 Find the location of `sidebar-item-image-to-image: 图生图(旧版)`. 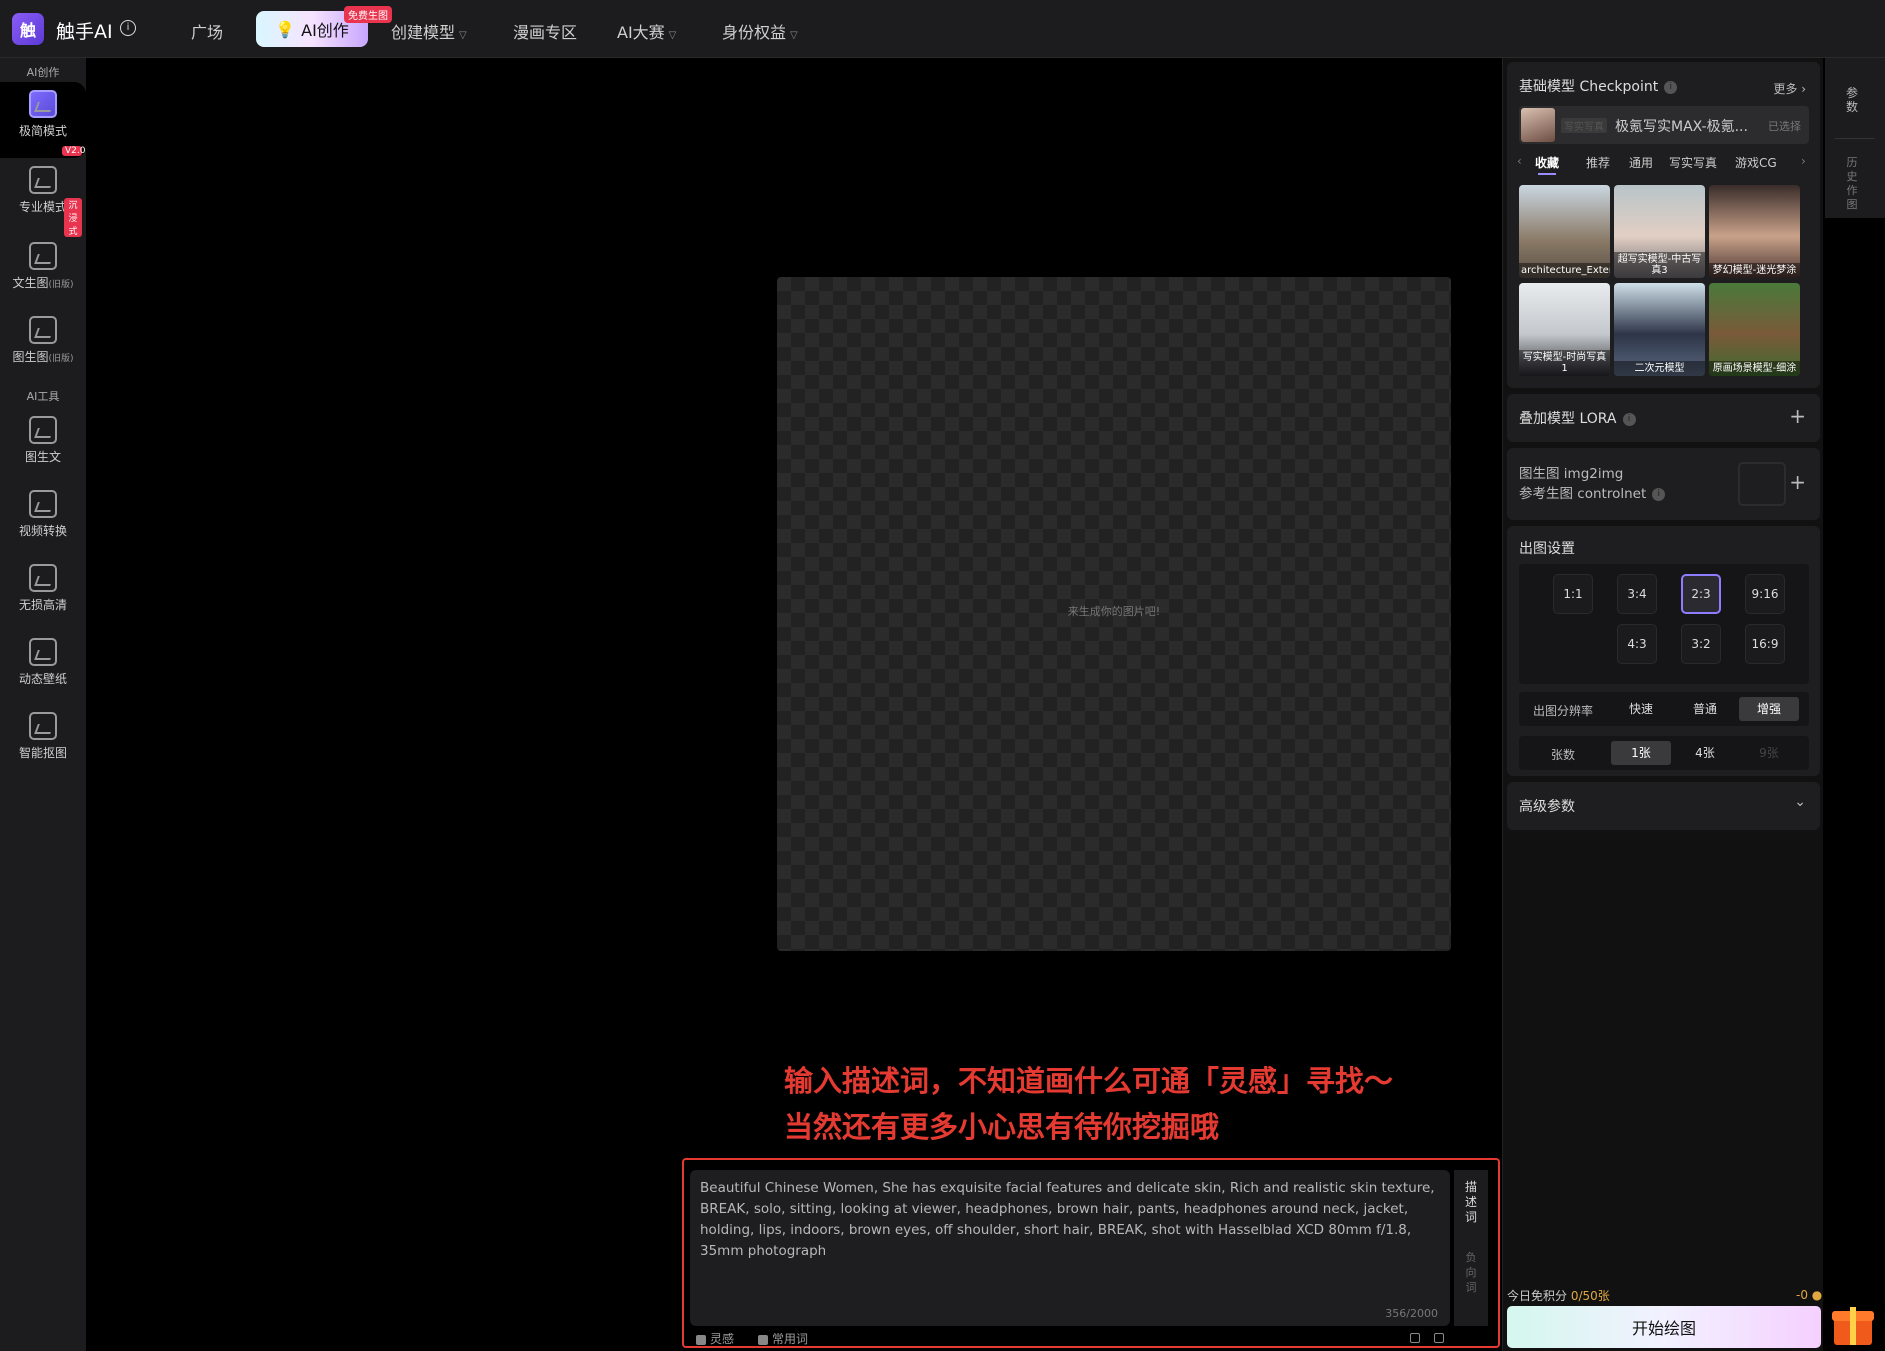

sidebar-item-image-to-image: 图生图(旧版) is located at coordinates (43, 343).